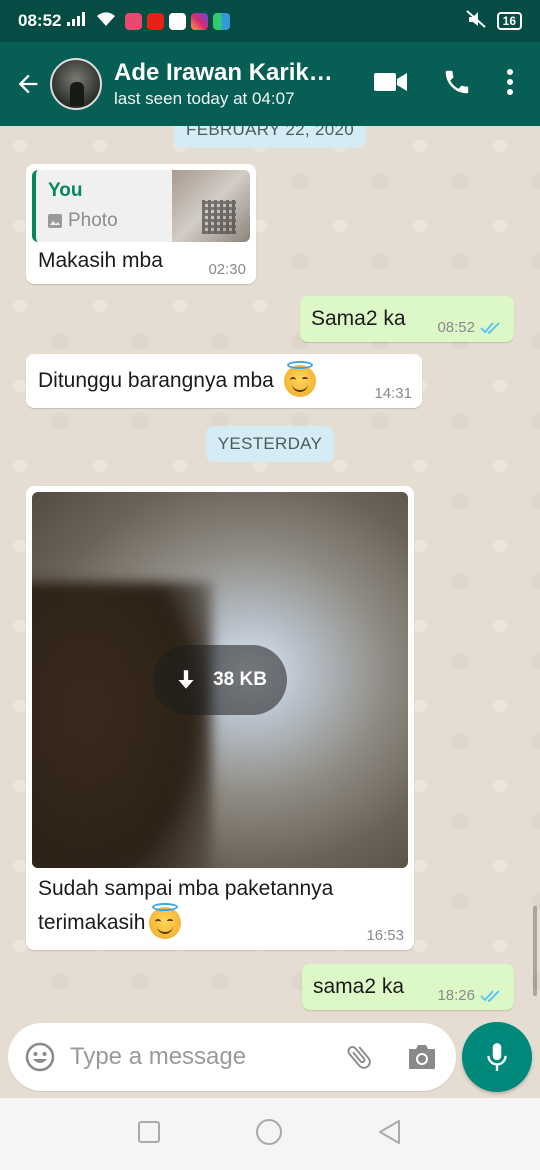 This screenshot has width=540, height=1170. I want to click on battery-indicator: 16, so click(509, 21).